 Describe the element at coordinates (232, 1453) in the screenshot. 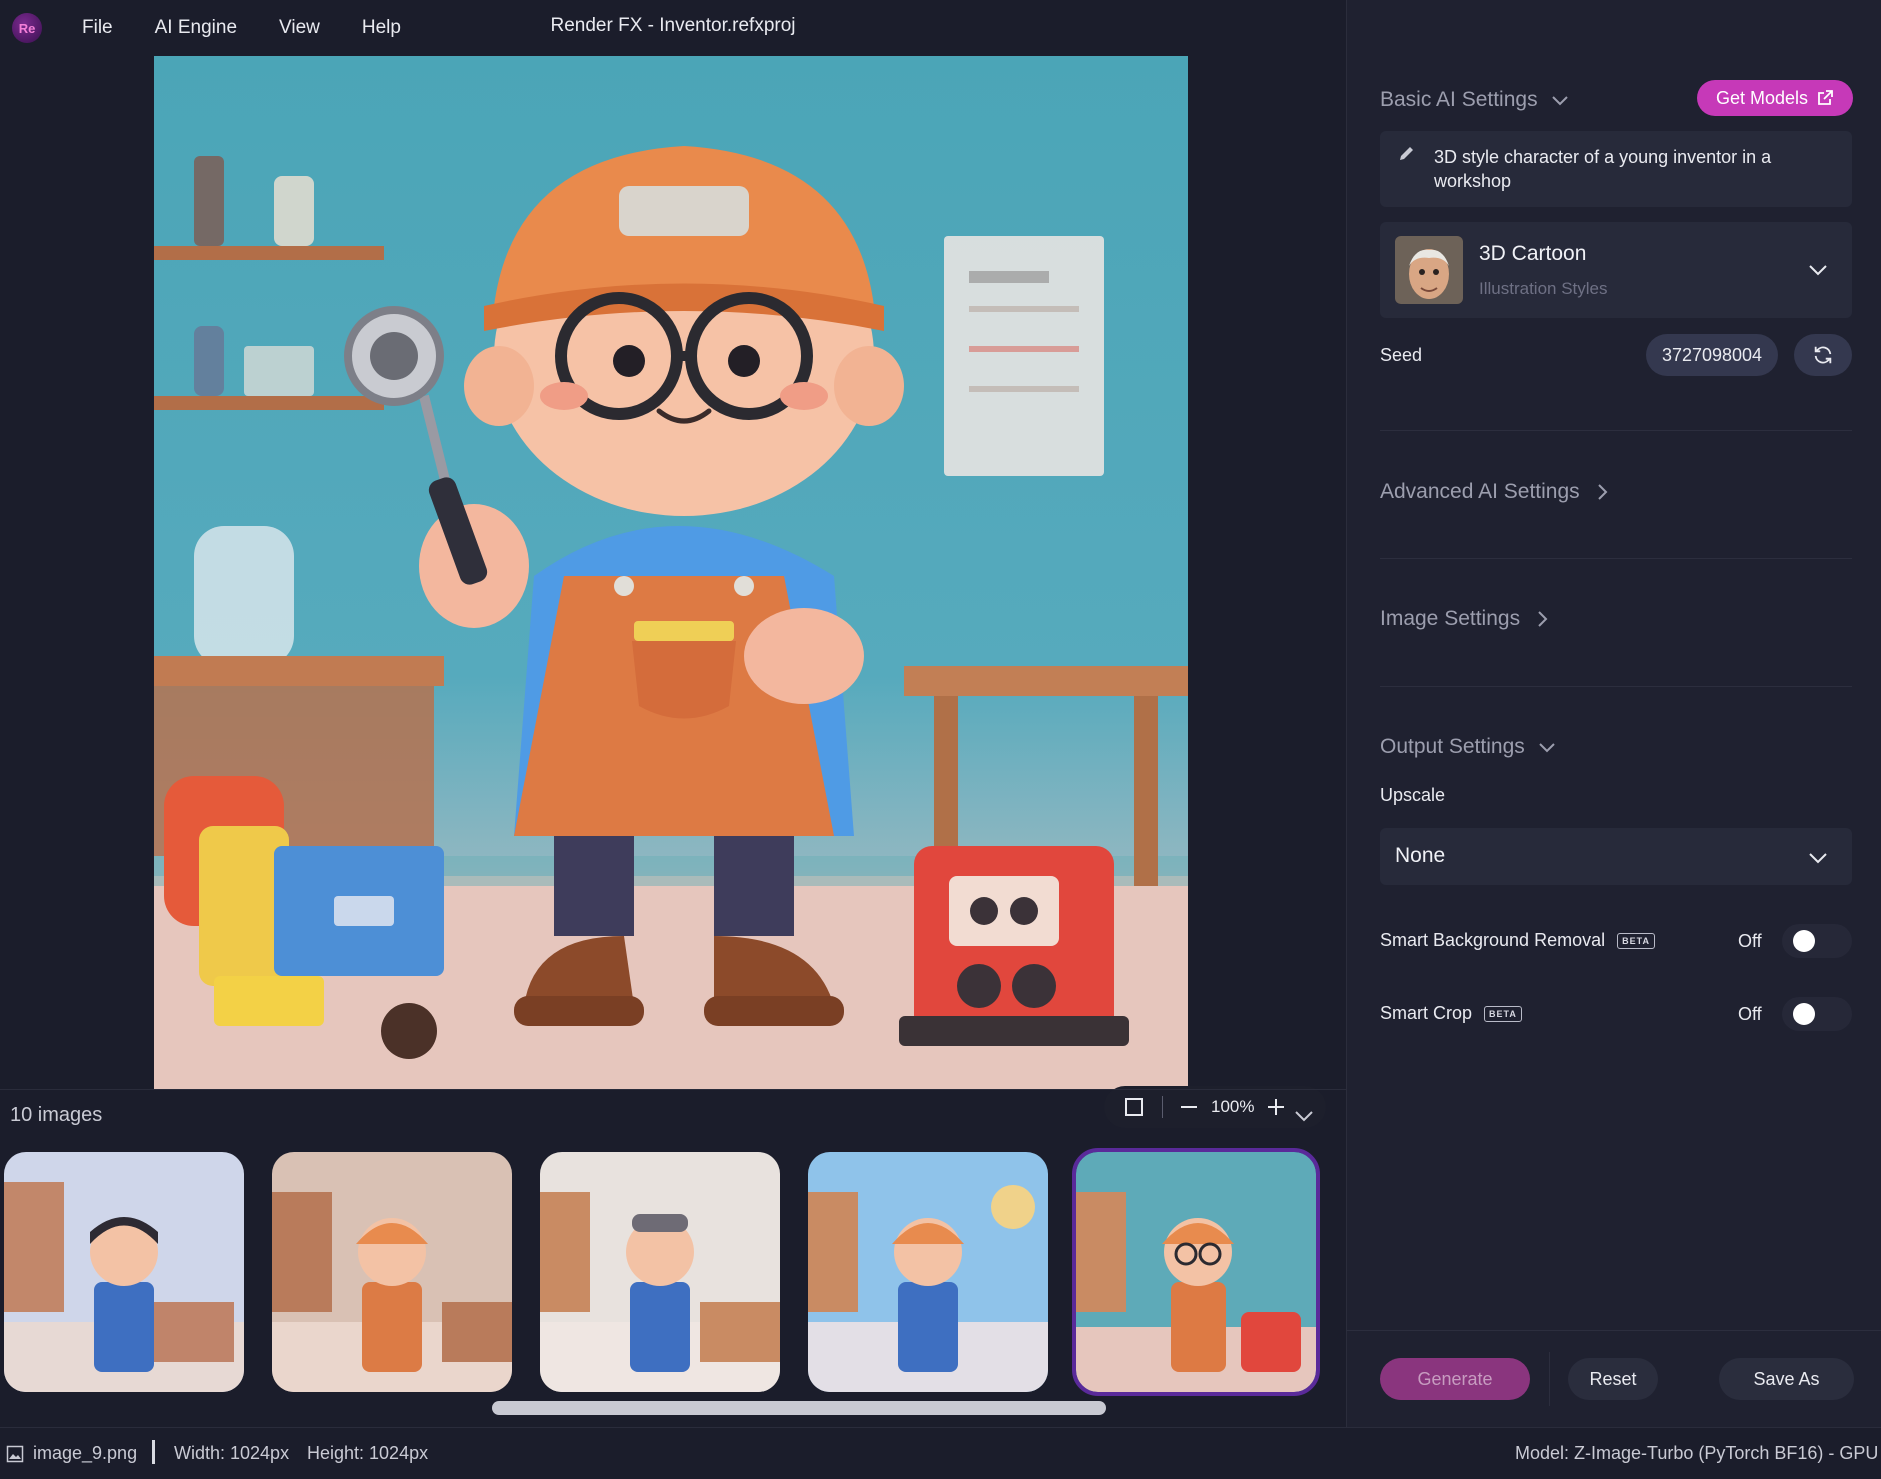

I see `status-width: Width: 1024px` at that location.